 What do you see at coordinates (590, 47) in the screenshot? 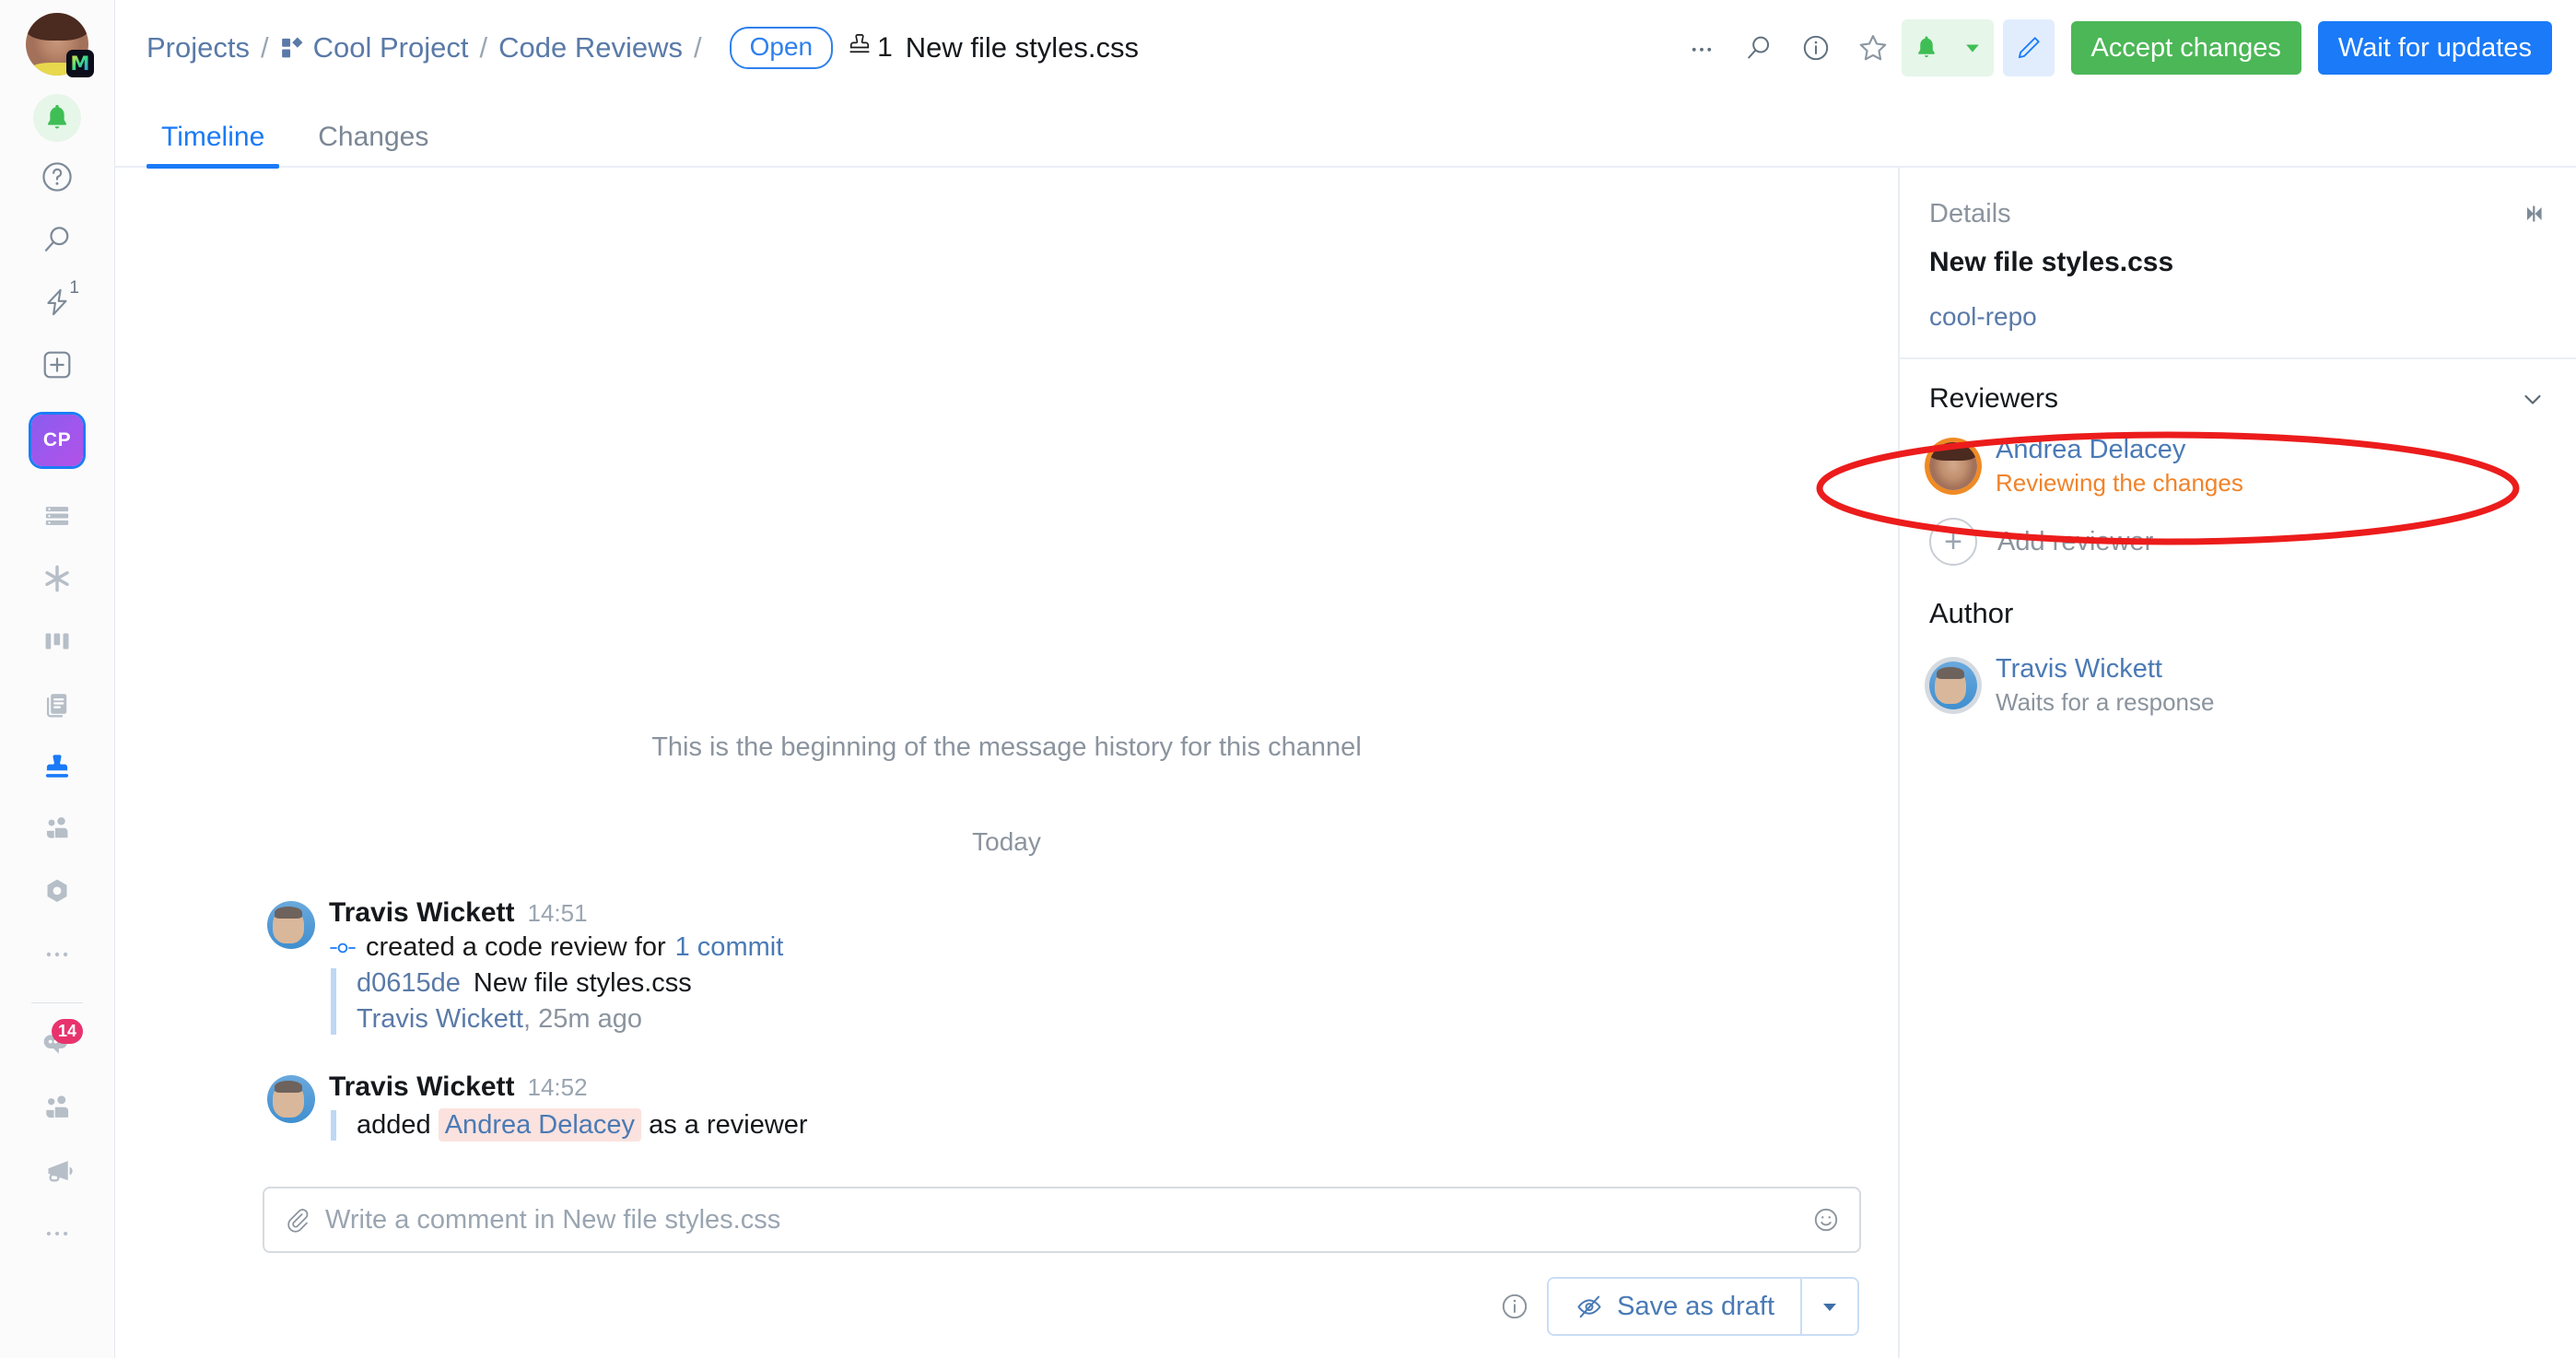
I see `breadcrumb-item-code-reviews: Code Reviews` at bounding box center [590, 47].